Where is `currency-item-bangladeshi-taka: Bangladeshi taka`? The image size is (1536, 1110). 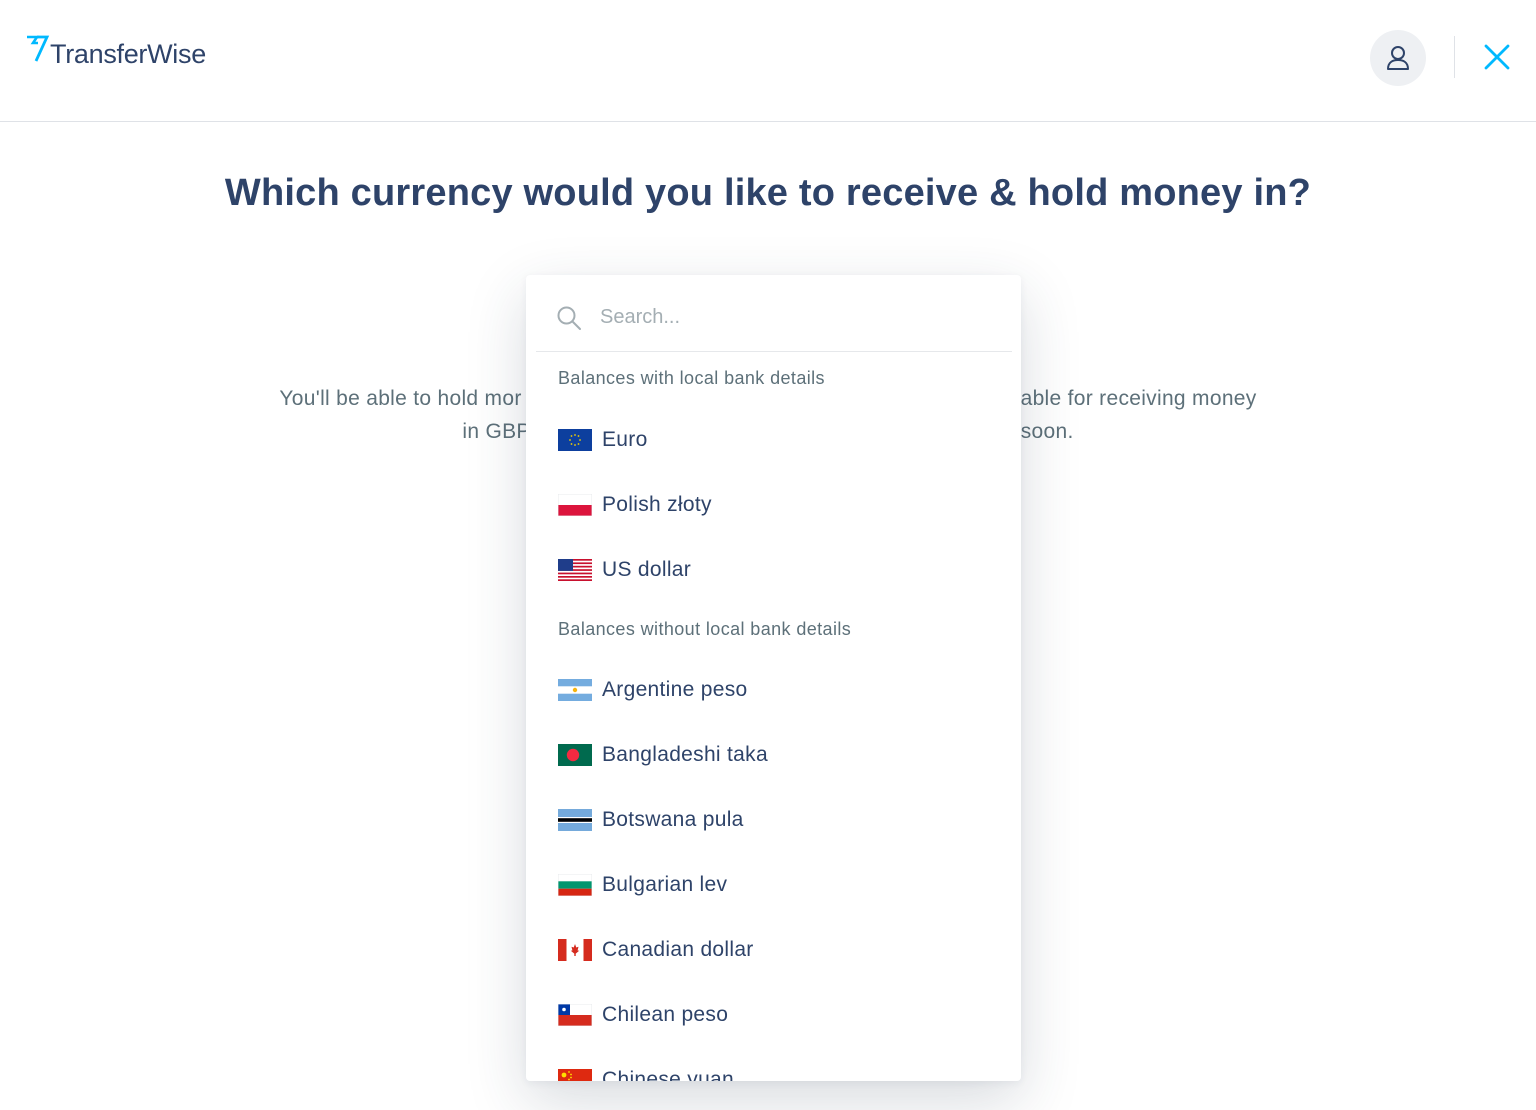
currency-item-bangladeshi-taka: Bangladeshi taka is located at coordinates (774, 755).